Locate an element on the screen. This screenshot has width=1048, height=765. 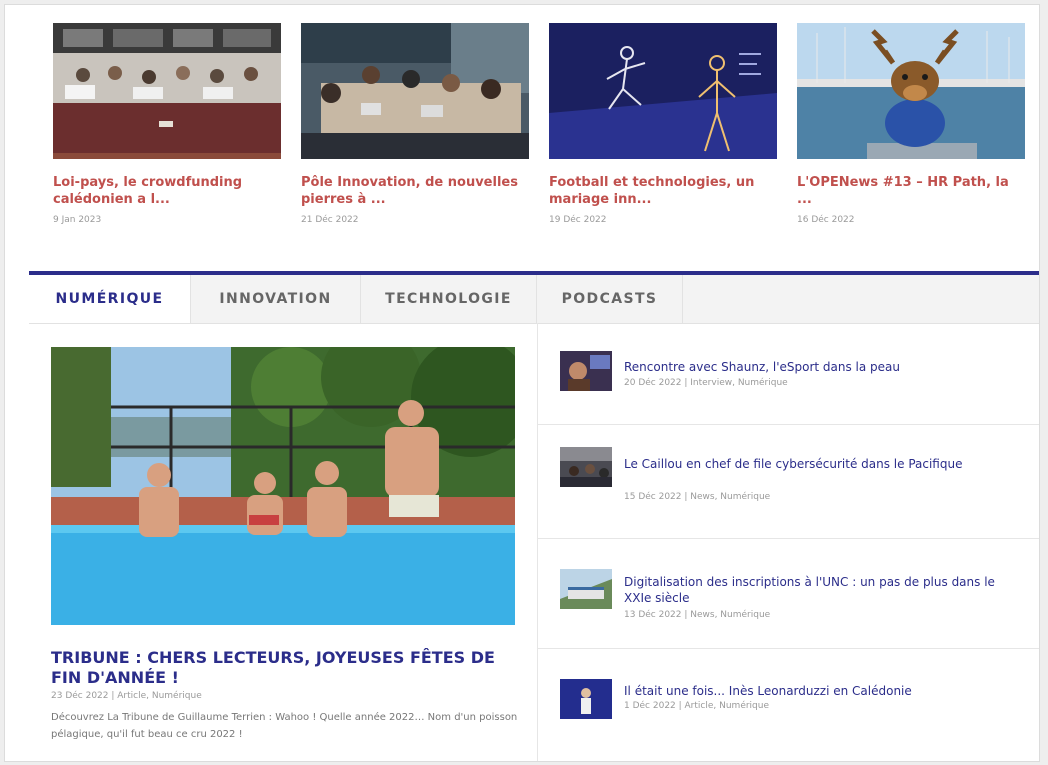
list-item-meta: 20 Déc 2022 | Interview, Numérique is located at coordinates (706, 383).